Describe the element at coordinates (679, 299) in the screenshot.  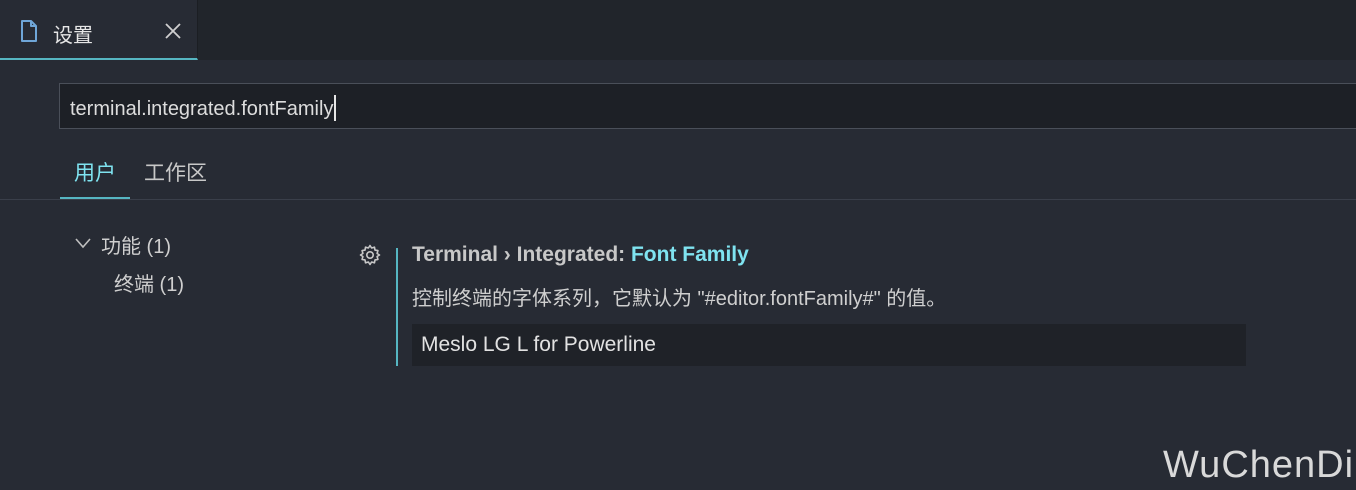
I see `setting-description: 控制终端的字体系列，它默认为 "#editor.fontFamily#" 的值。` at that location.